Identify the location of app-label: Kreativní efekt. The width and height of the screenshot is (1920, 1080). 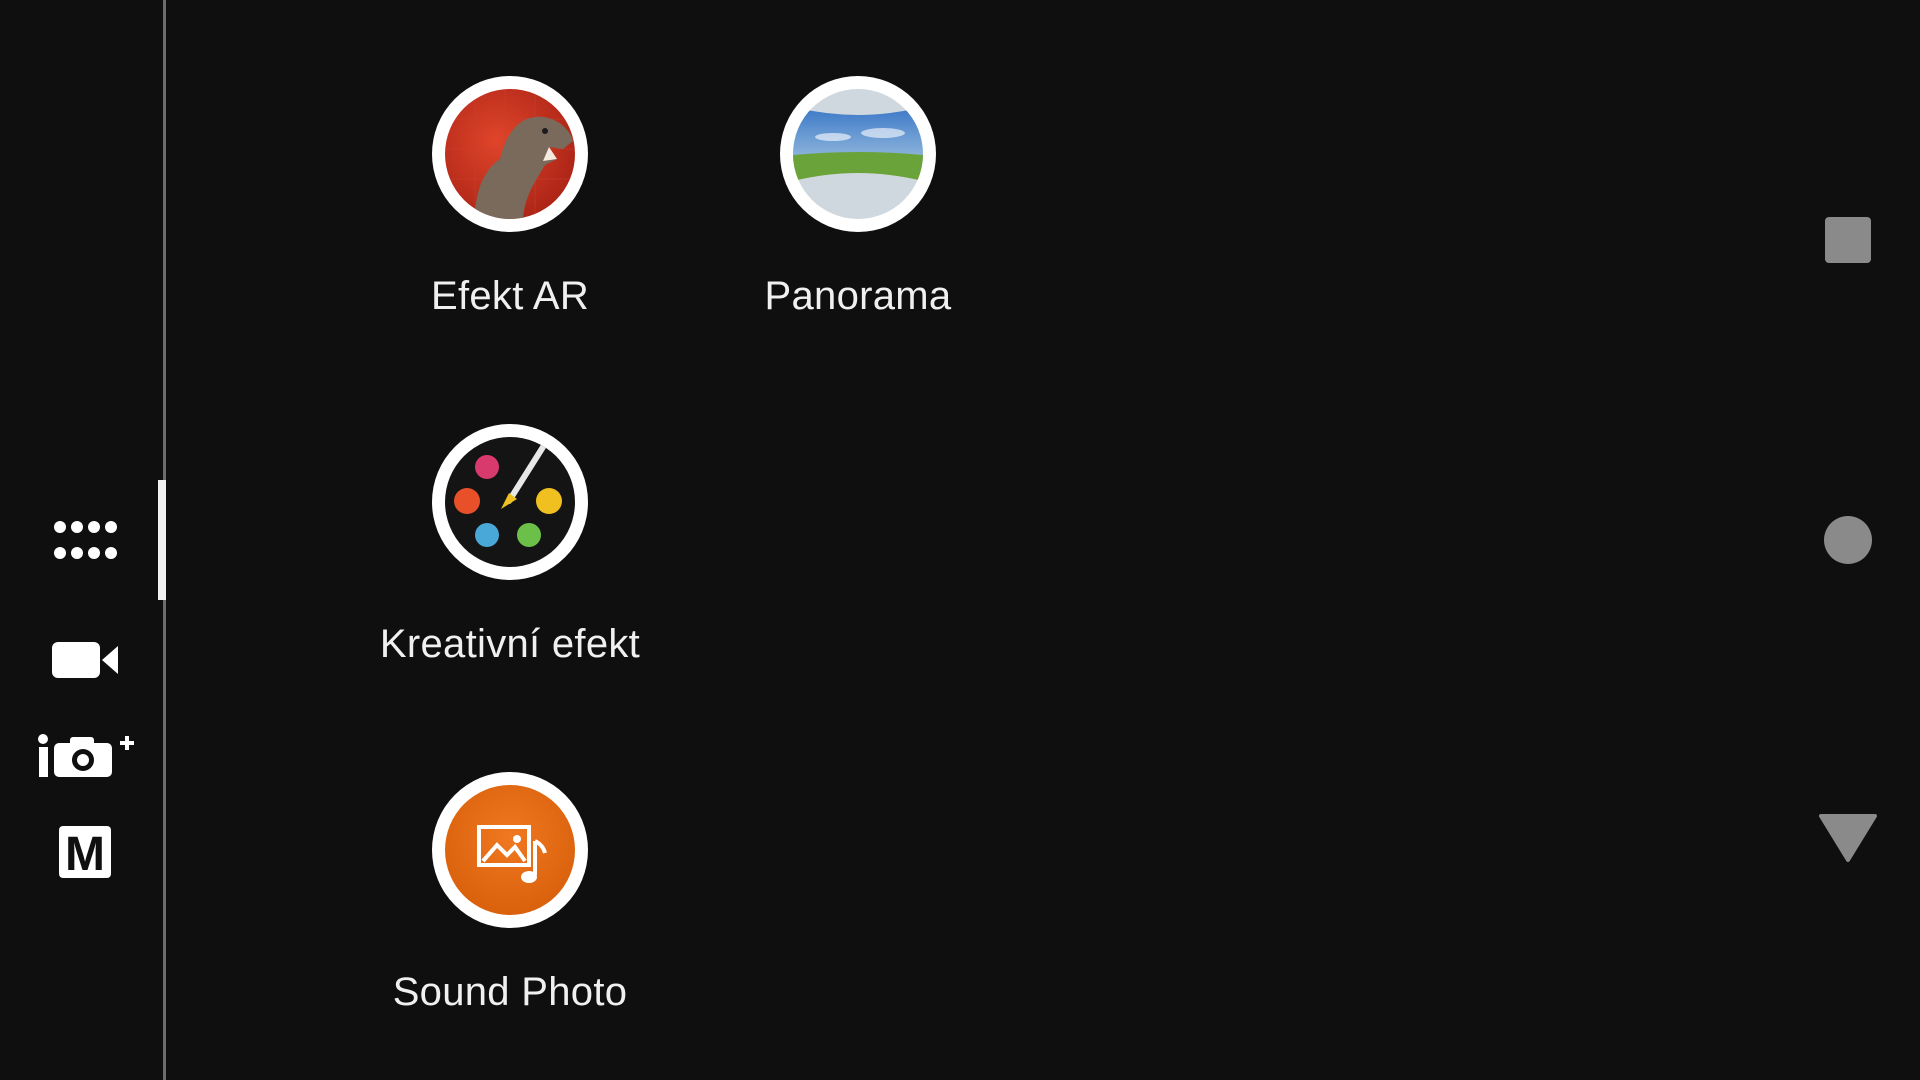
(510, 644).